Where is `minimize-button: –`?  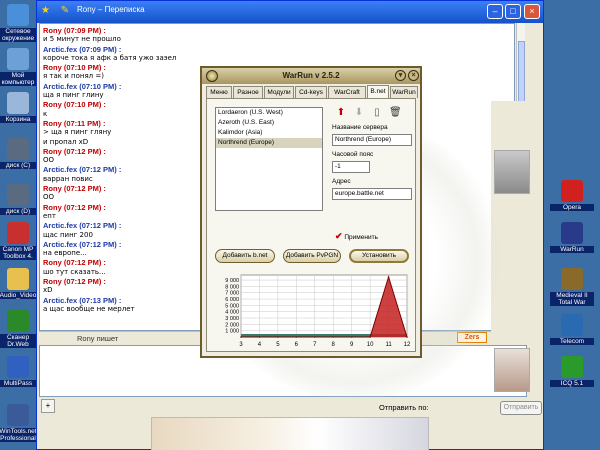 minimize-button: – is located at coordinates (495, 11).